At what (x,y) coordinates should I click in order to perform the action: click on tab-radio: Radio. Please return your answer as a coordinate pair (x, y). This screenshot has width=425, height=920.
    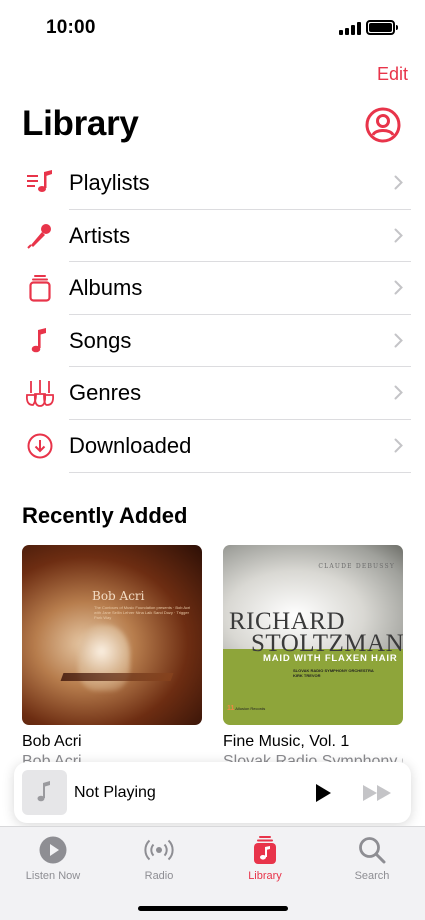
    Looking at the image, I should click on (159, 858).